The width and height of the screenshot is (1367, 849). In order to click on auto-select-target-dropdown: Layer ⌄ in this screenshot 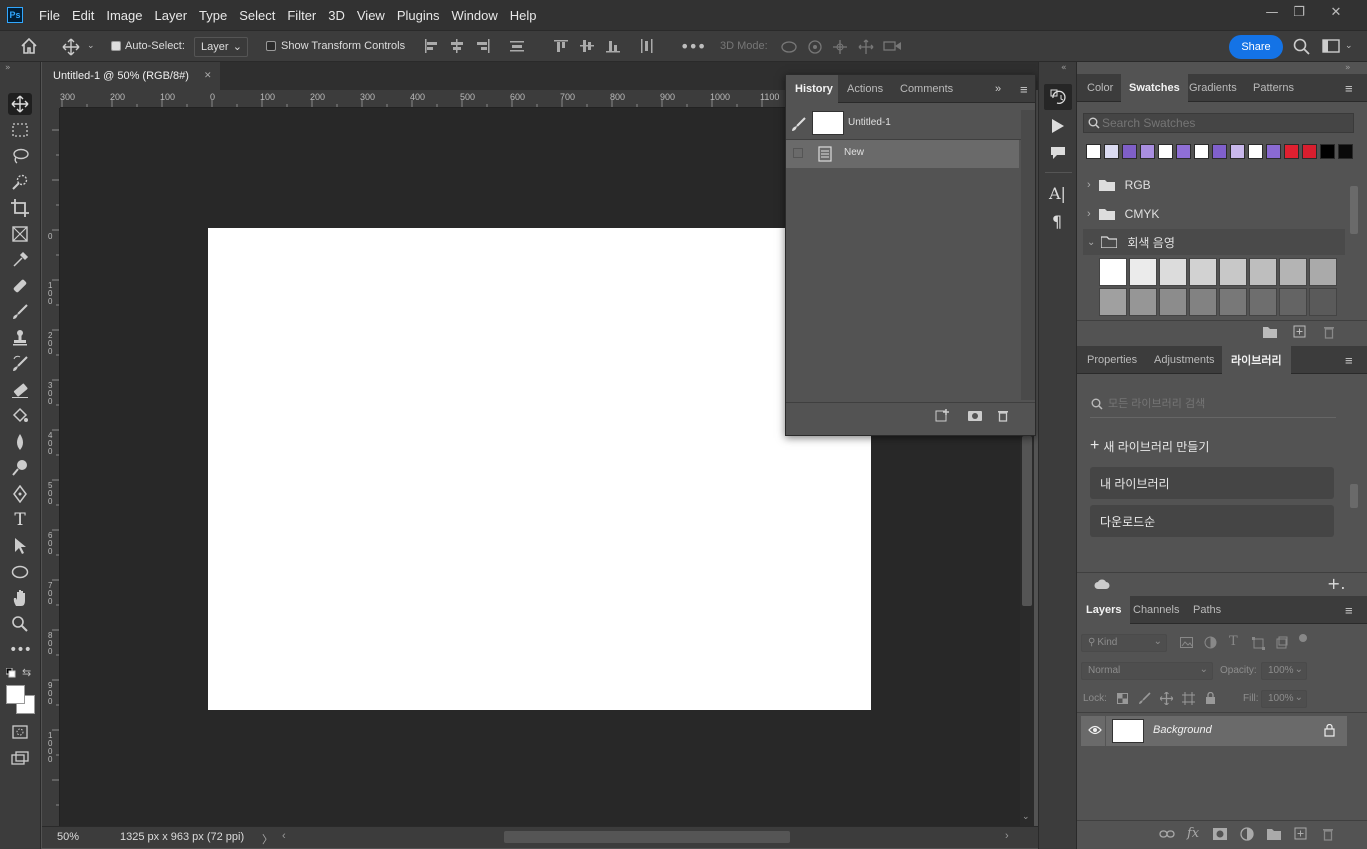, I will do `click(221, 47)`.